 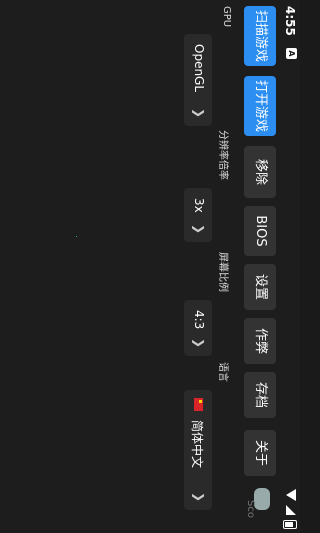 I want to click on settings-button: 设置, so click(x=260, y=287).